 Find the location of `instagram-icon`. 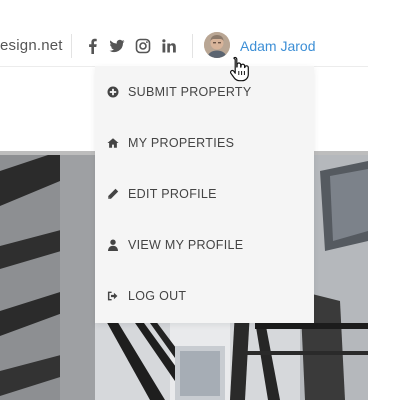

instagram-icon is located at coordinates (143, 46).